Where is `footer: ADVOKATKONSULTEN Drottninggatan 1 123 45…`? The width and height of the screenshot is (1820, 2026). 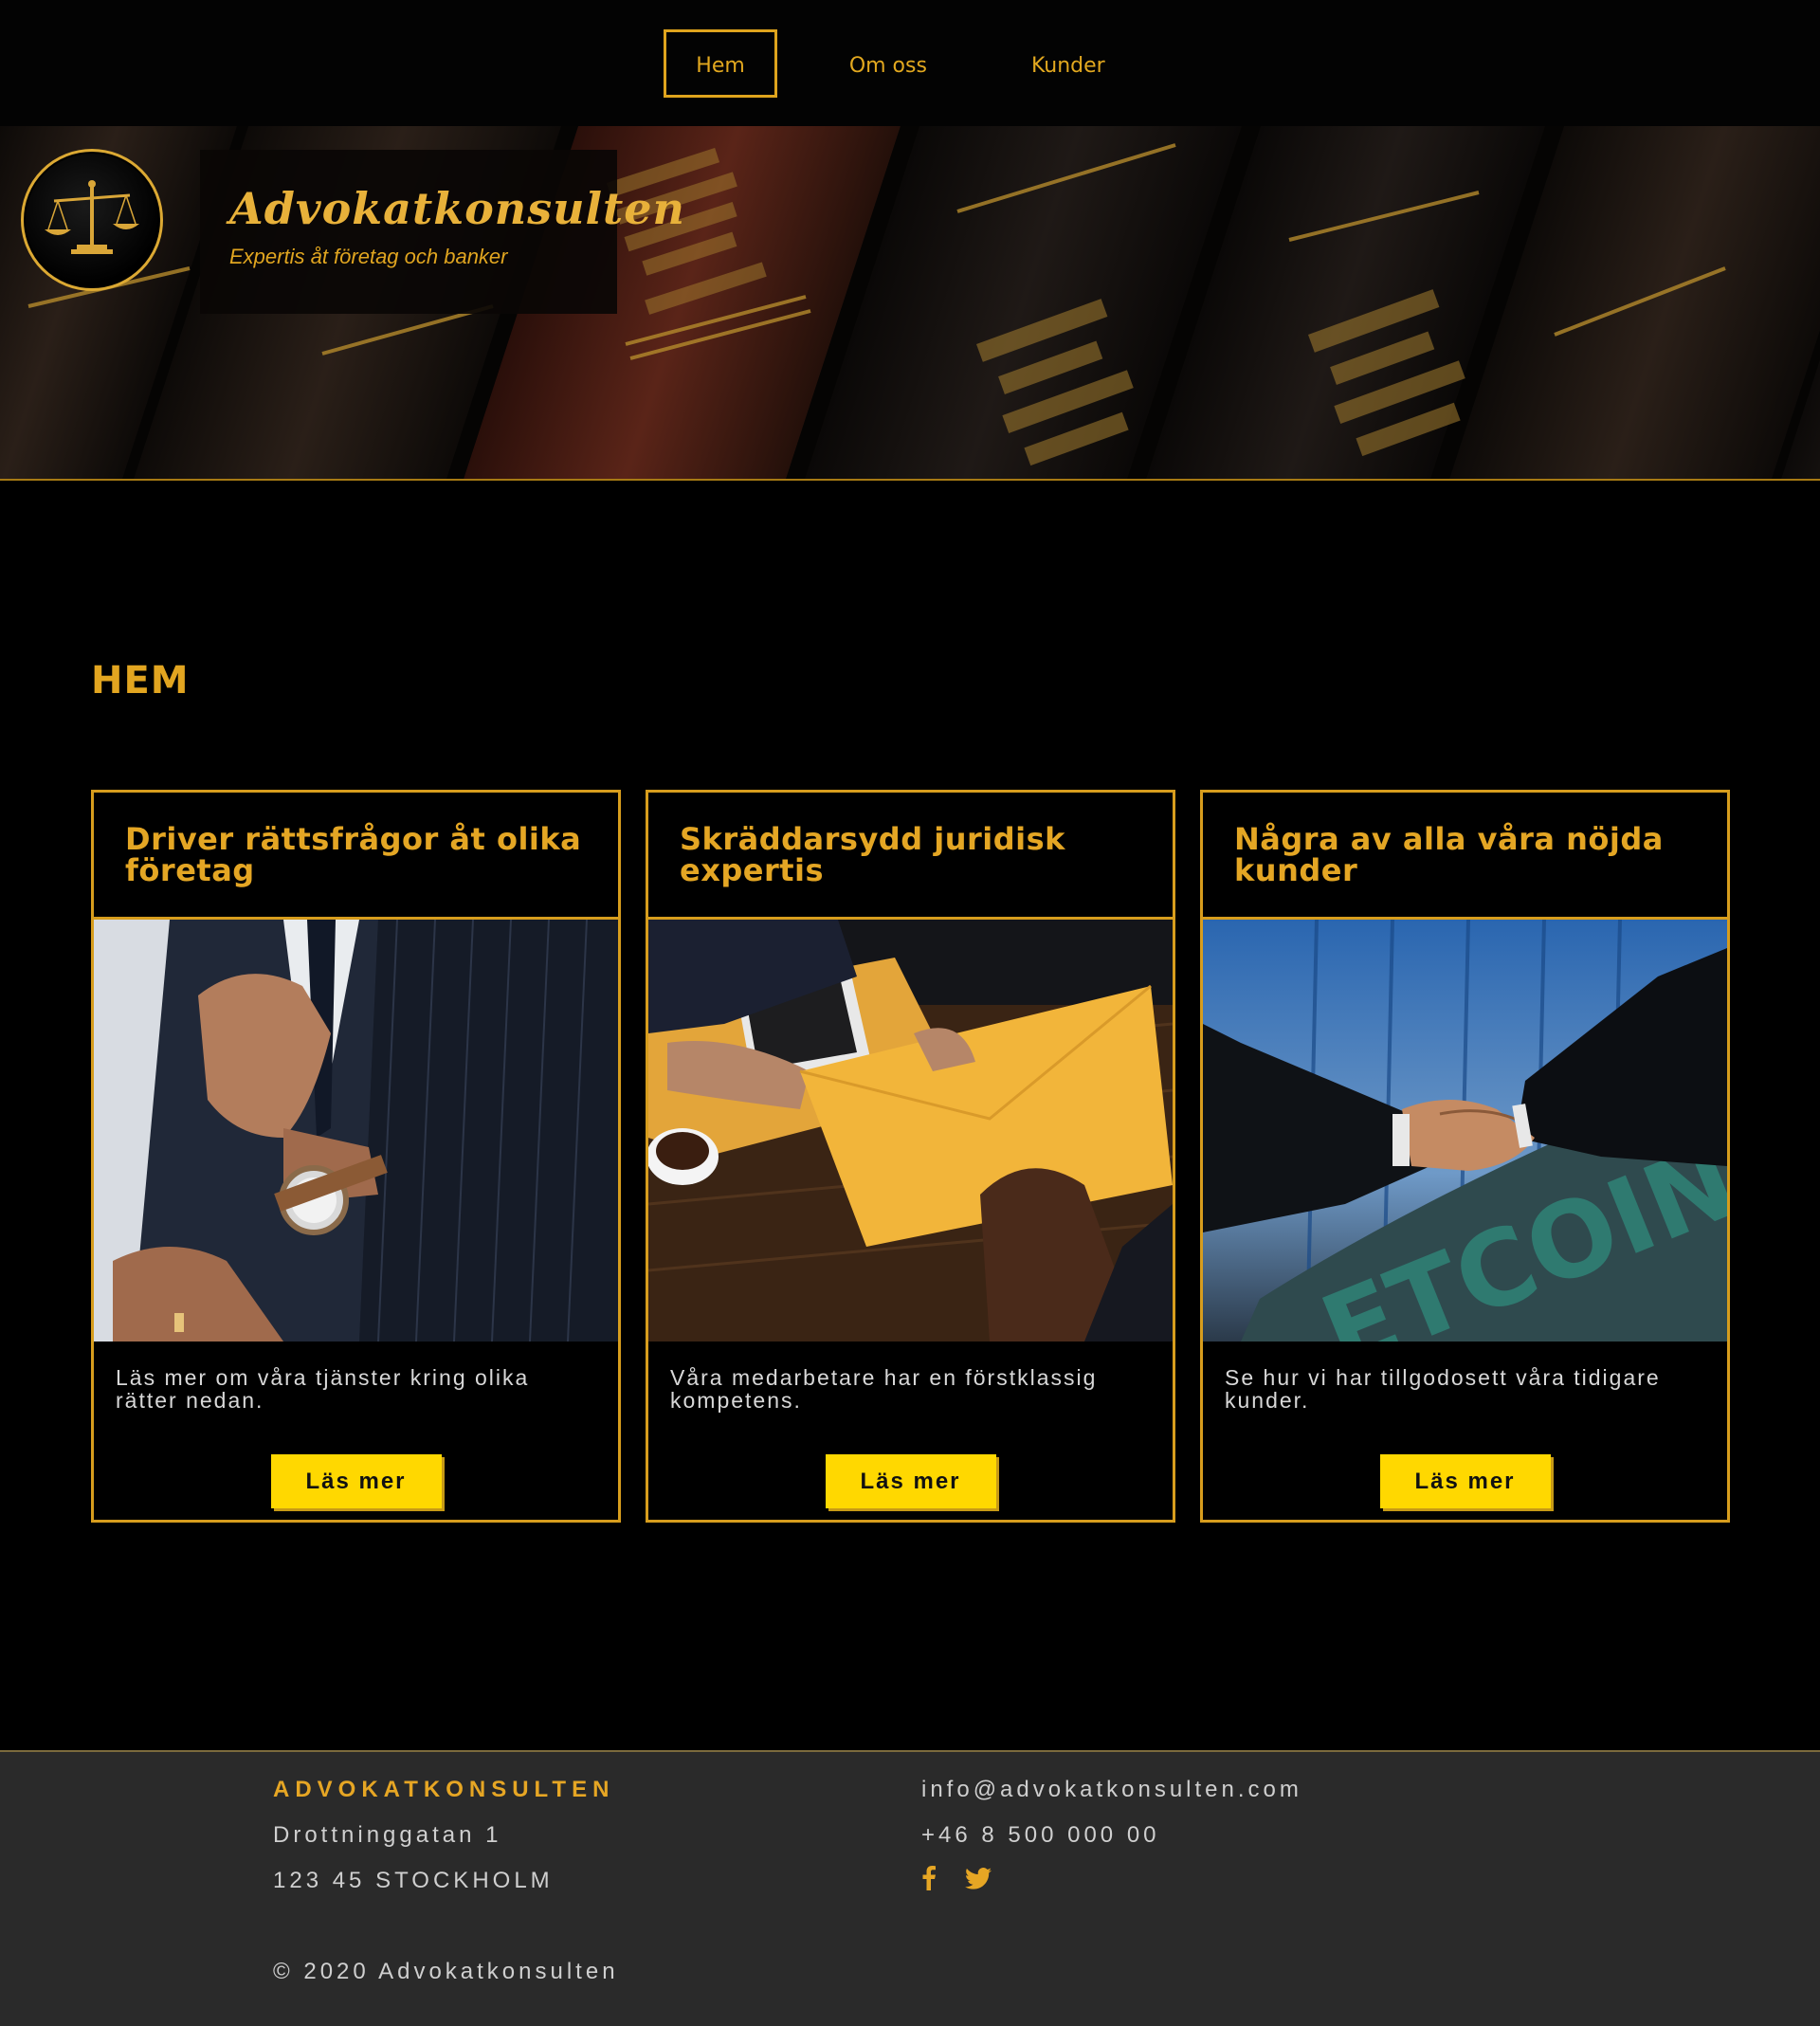
footer: ADVOKATKONSULTEN Drottninggatan 1 123 45… is located at coordinates (910, 1888).